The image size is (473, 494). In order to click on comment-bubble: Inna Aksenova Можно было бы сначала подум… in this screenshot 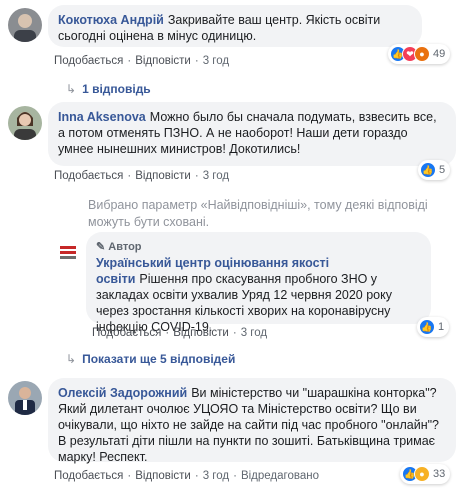, I will do `click(252, 134)`.